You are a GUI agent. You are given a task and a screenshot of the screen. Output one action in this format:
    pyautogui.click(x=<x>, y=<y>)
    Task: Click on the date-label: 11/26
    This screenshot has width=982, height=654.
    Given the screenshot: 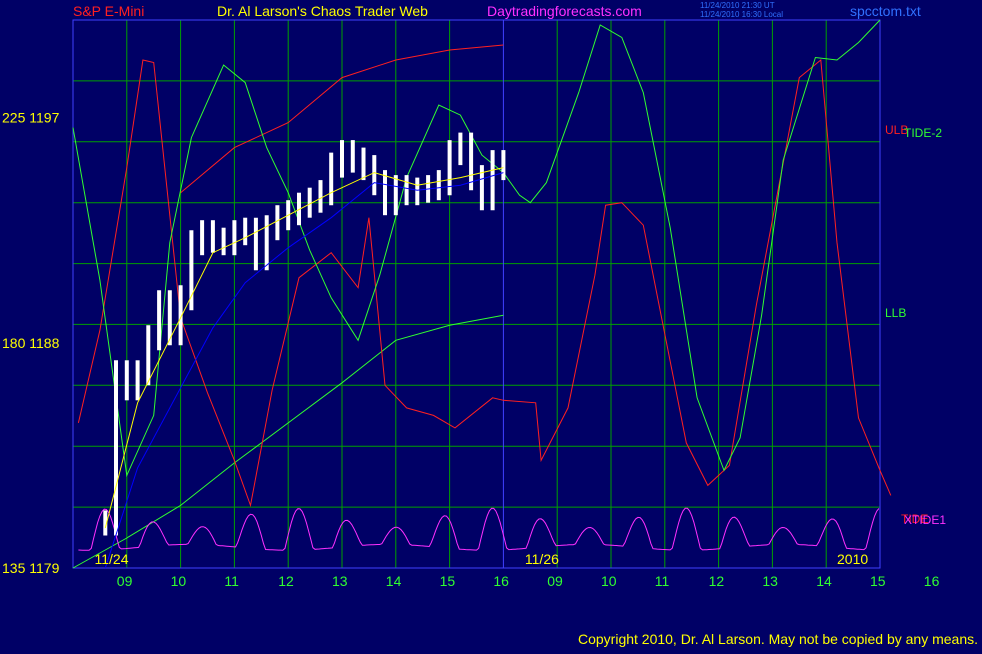 What is the action you would take?
    pyautogui.click(x=542, y=559)
    